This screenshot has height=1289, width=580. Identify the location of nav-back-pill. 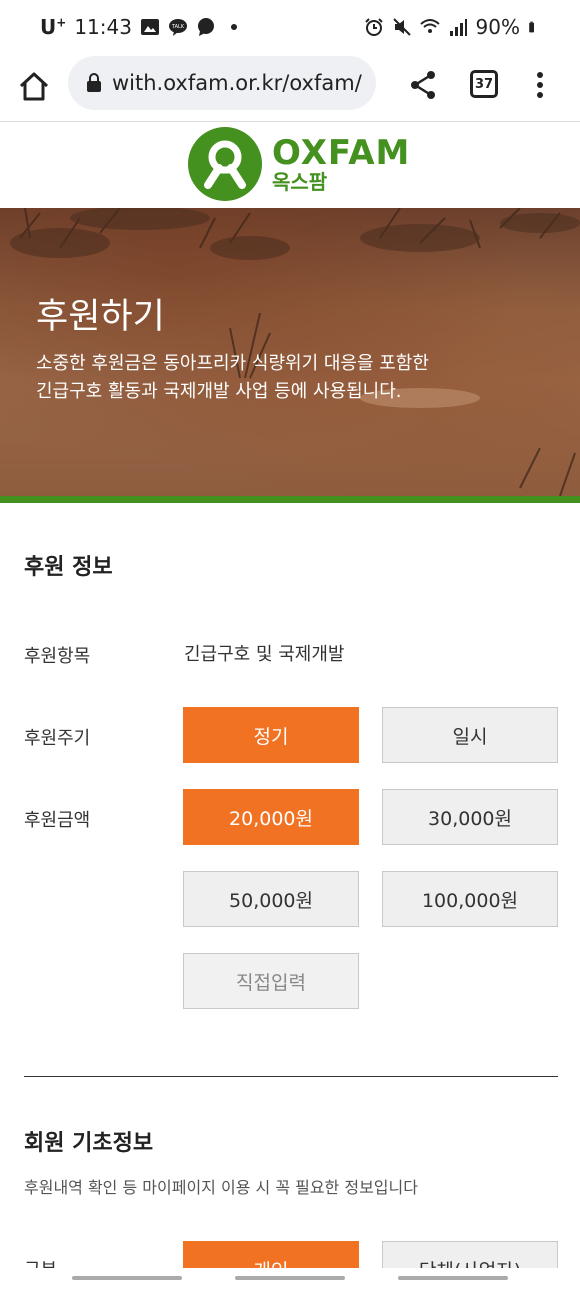
(453, 1278).